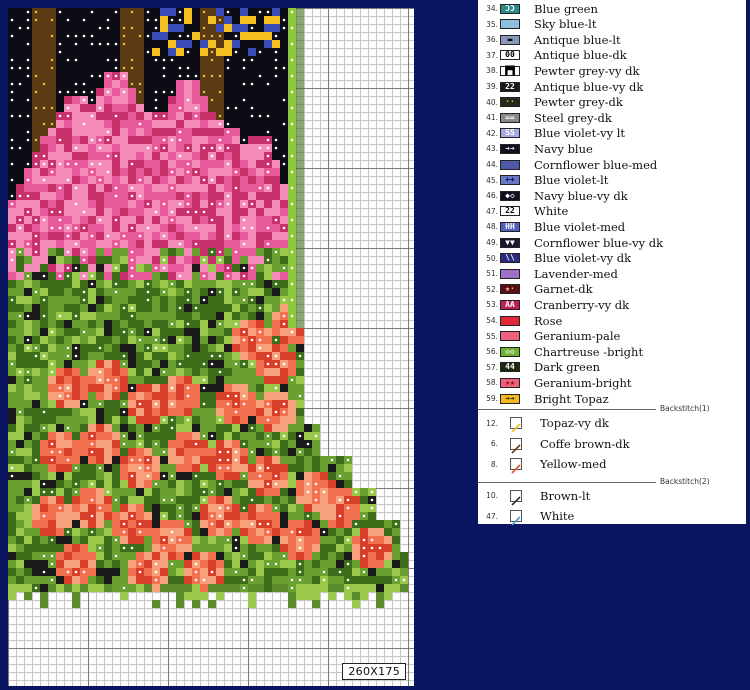  What do you see at coordinates (580, 133) in the screenshot?
I see `legend-row-name: Blue violet-vy lt` at bounding box center [580, 133].